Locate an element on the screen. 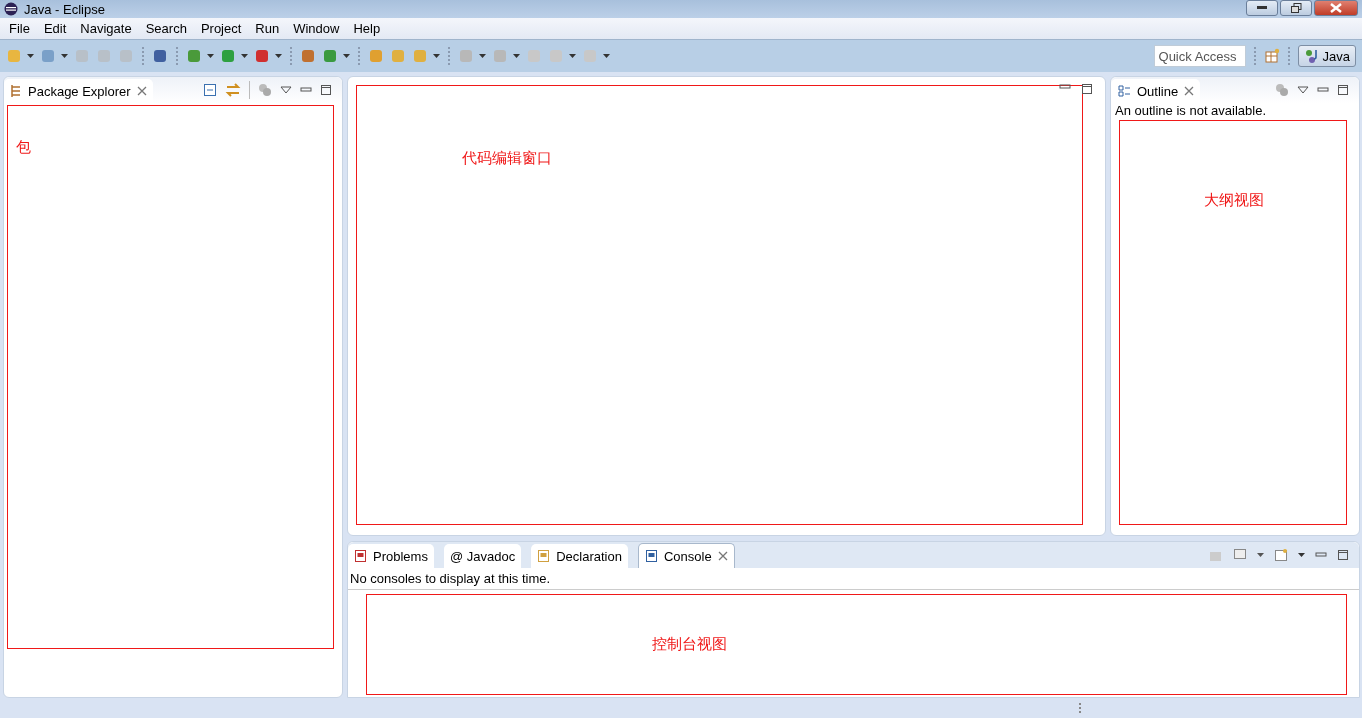  annotation-label: 大纲视图 is located at coordinates (1234, 200).